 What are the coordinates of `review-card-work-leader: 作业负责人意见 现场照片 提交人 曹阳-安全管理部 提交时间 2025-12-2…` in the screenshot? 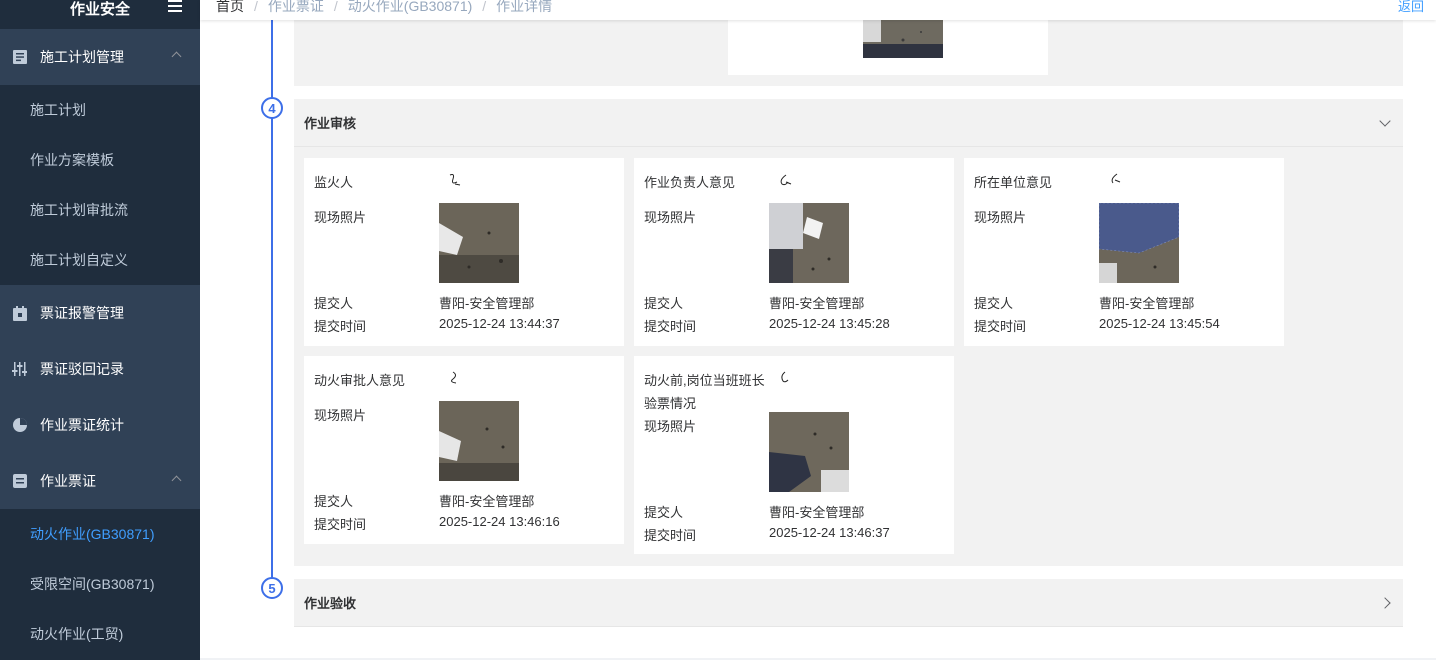 It's located at (794, 252).